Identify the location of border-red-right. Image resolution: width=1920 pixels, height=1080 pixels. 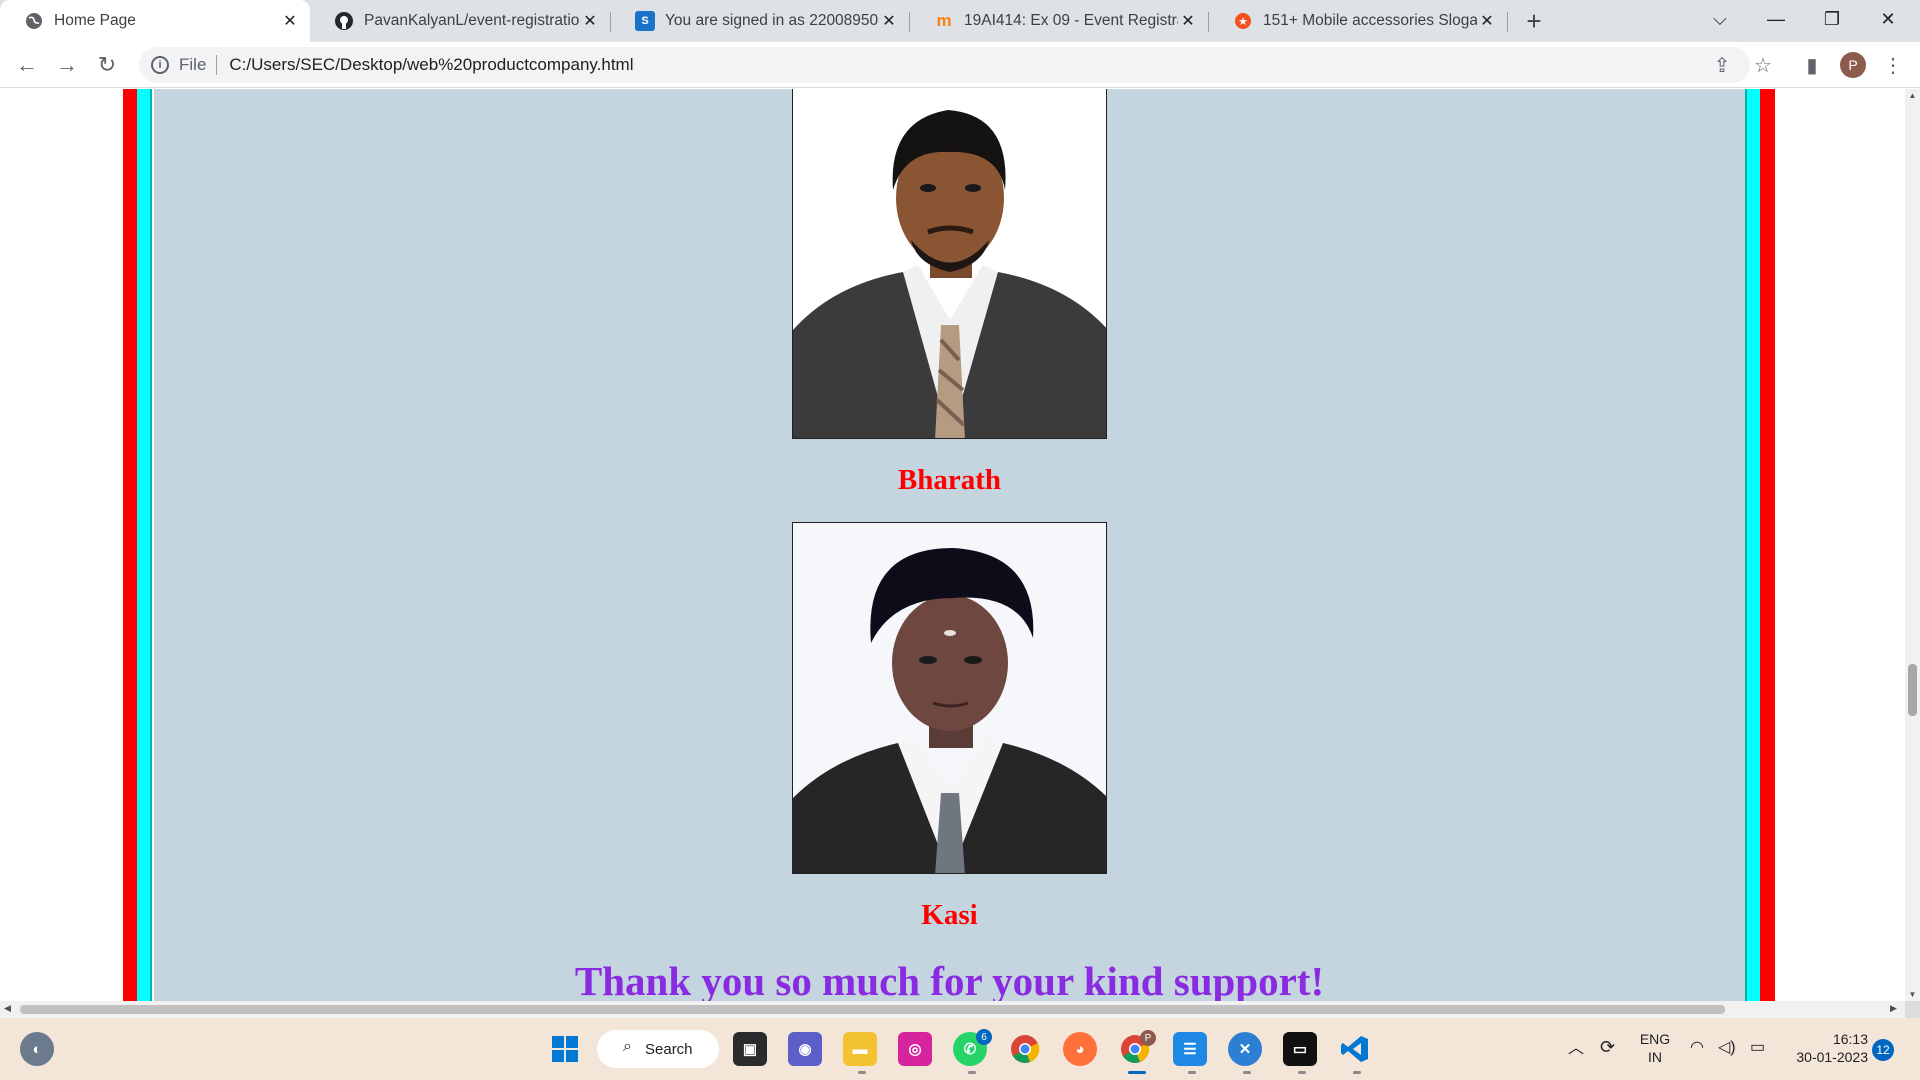
(1767, 545).